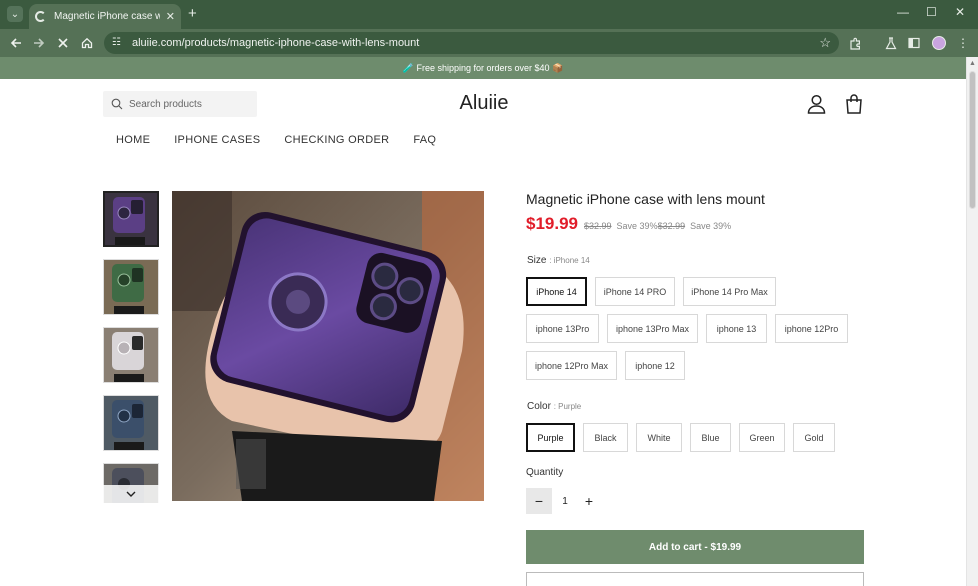 Image resolution: width=978 pixels, height=586 pixels. I want to click on home-icon, so click(87, 43).